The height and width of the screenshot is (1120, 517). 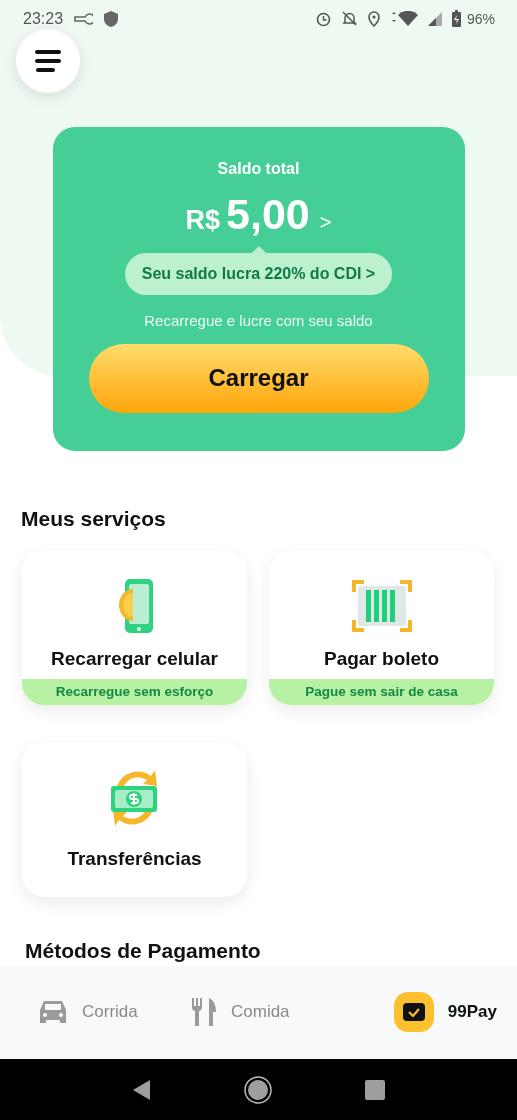 I want to click on service-card: Recarregar celular Recarregue sem esforço, so click(x=134, y=627).